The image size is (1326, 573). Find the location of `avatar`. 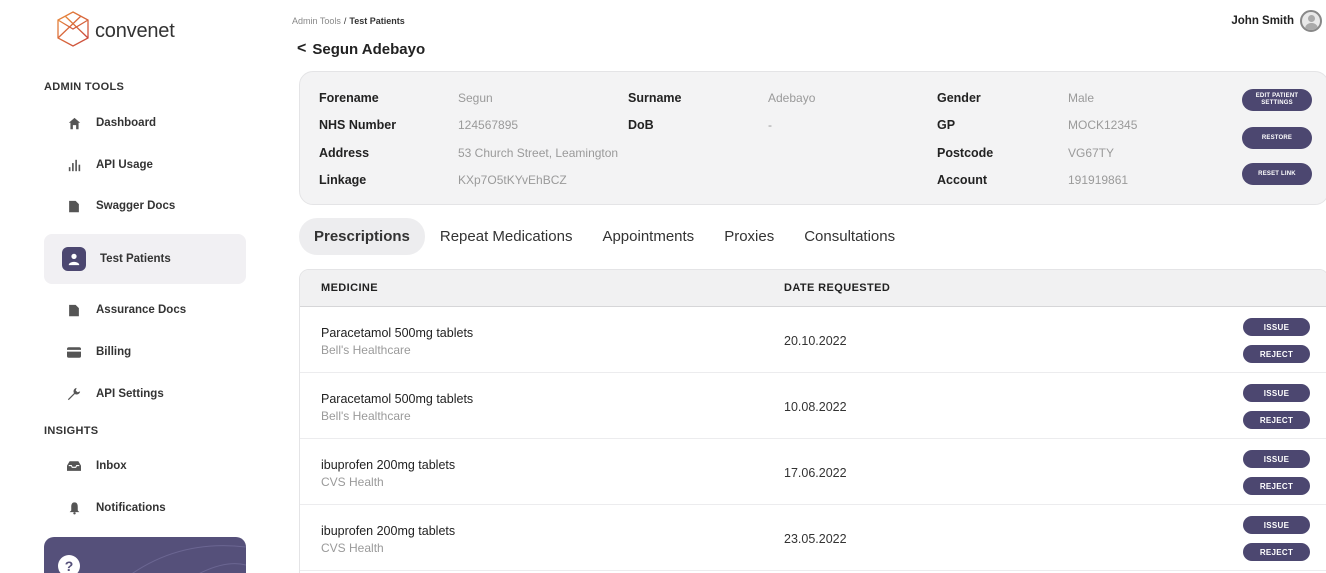

avatar is located at coordinates (1311, 21).